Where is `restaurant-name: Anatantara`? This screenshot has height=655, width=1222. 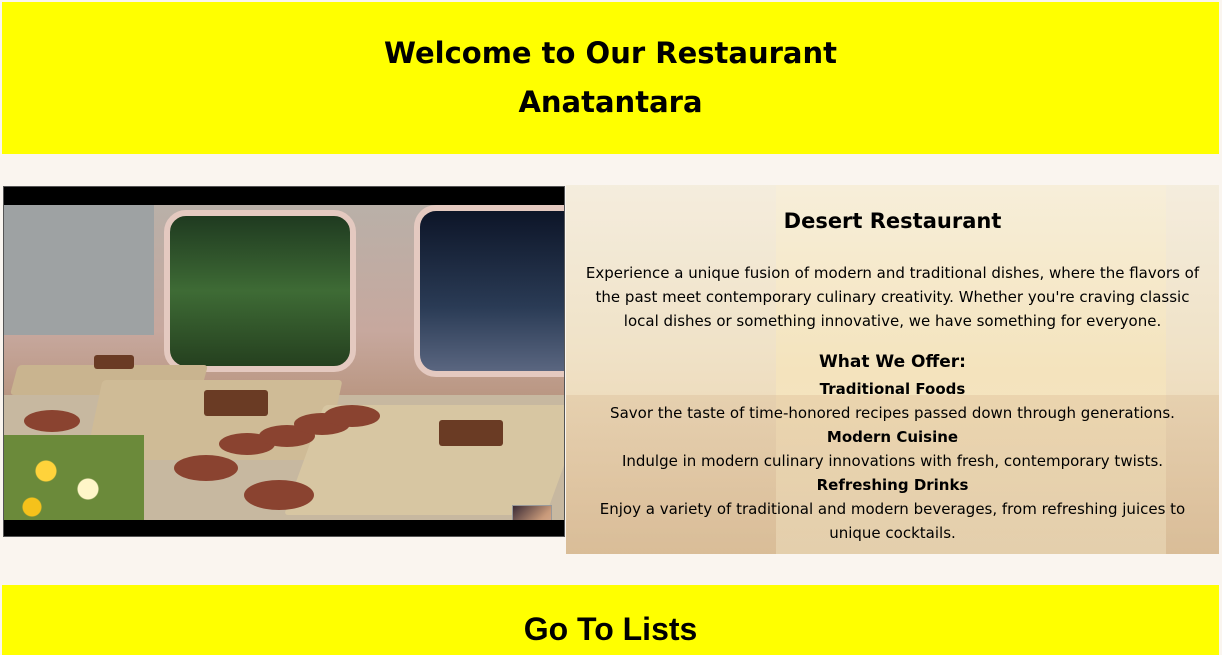 restaurant-name: Anatantara is located at coordinates (610, 102).